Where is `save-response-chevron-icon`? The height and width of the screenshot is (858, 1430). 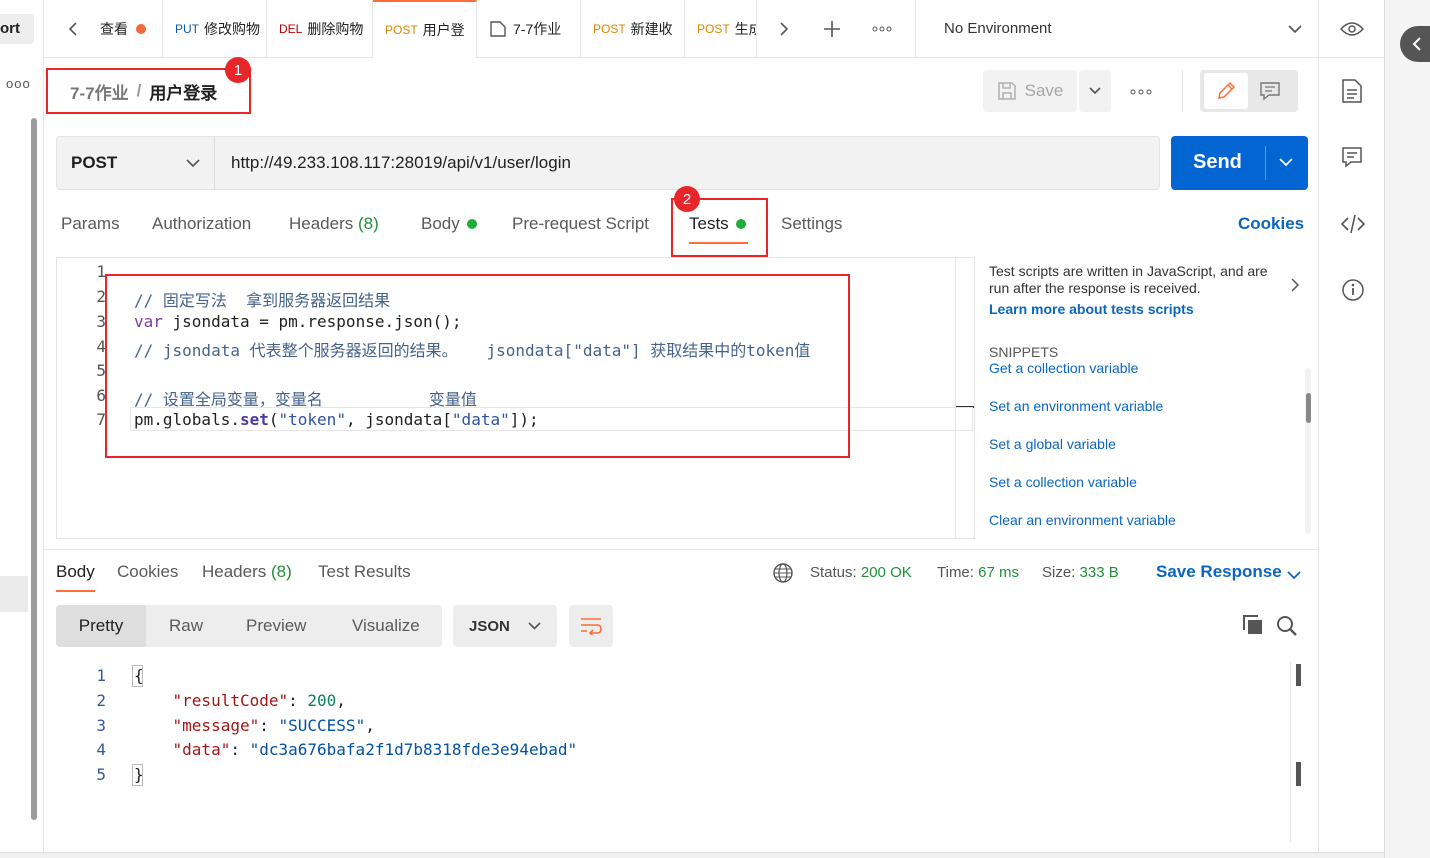 save-response-chevron-icon is located at coordinates (1294, 576).